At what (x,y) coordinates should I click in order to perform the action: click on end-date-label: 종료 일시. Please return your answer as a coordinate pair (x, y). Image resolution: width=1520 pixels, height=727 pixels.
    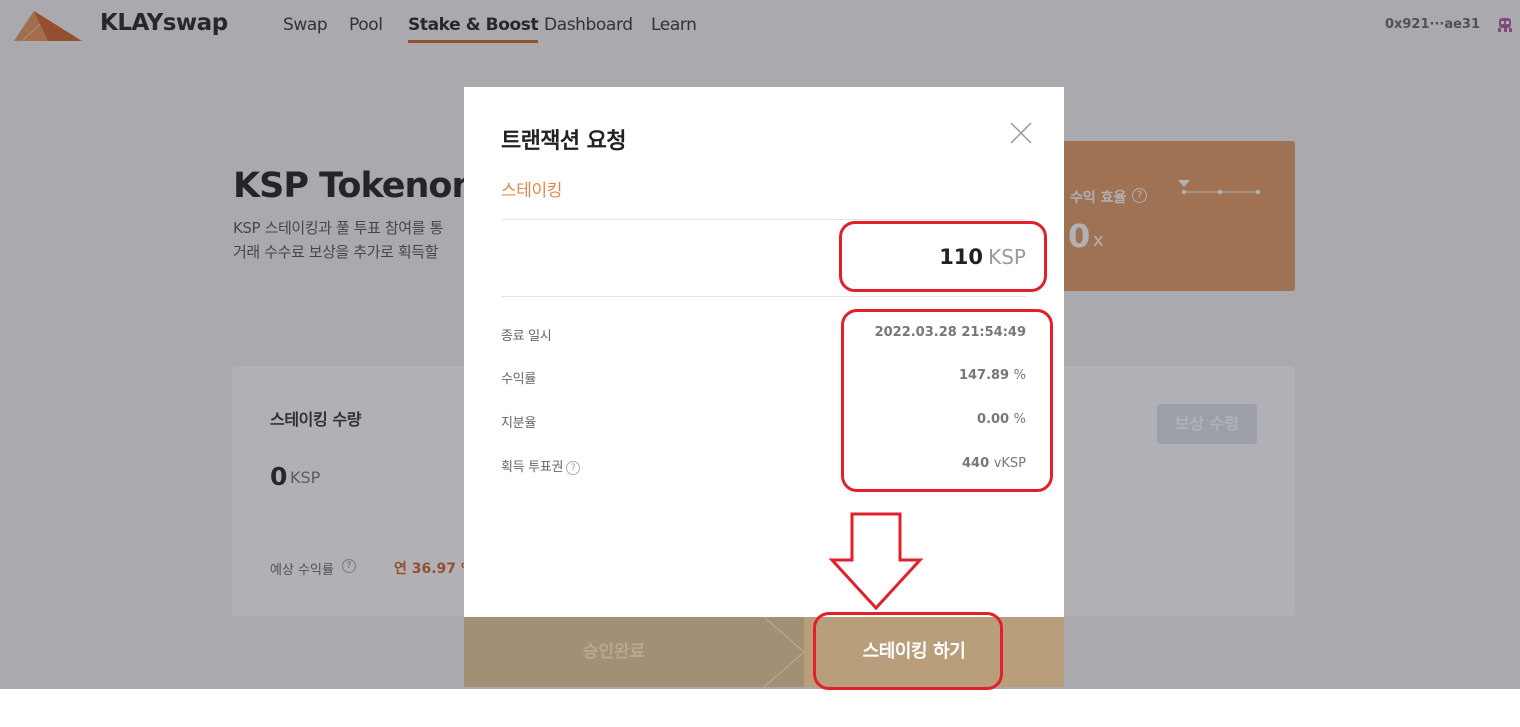
    Looking at the image, I should click on (526, 336).